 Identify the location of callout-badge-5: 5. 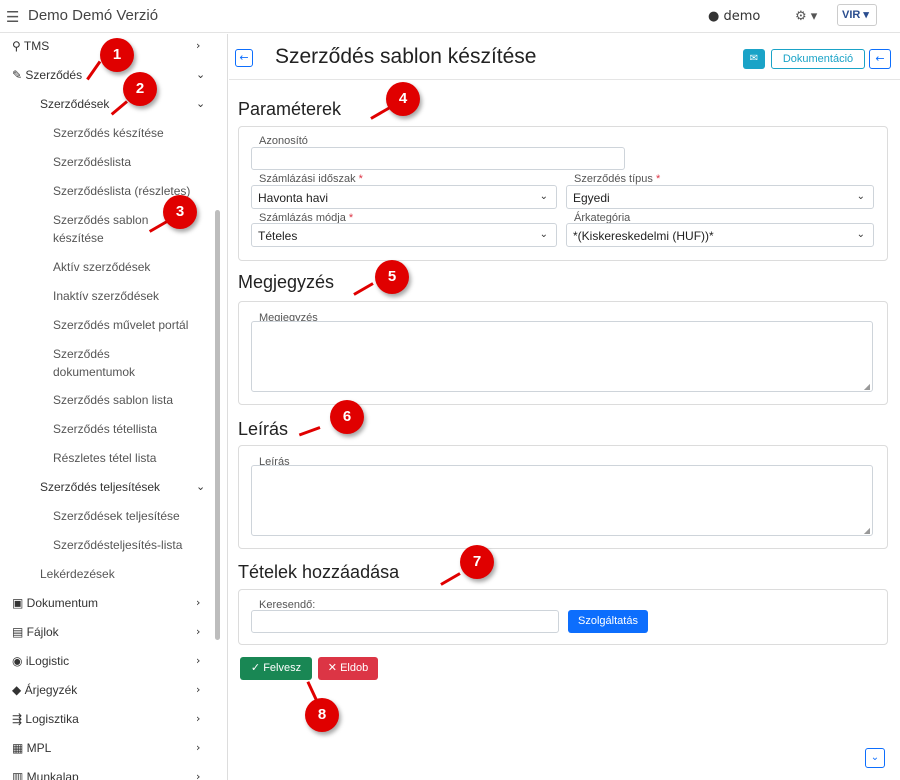
(392, 277).